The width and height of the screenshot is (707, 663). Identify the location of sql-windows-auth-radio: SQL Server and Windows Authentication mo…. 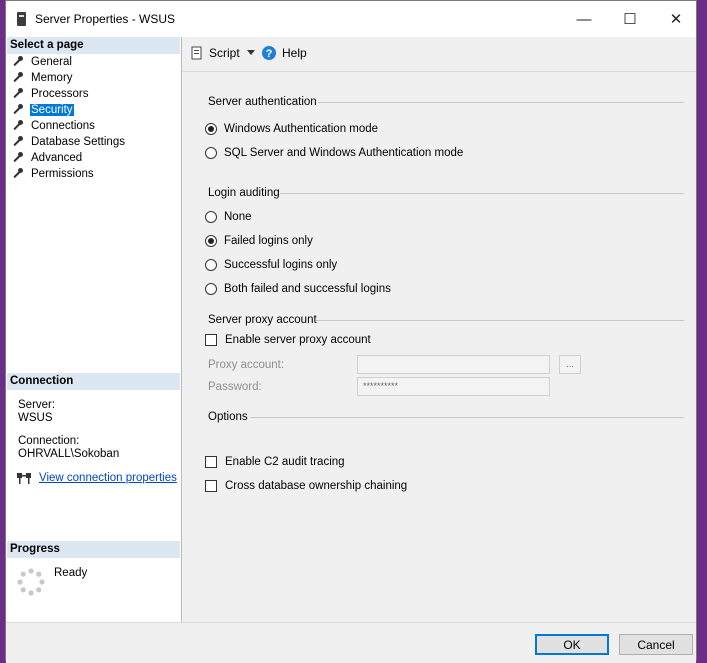
(334, 153).